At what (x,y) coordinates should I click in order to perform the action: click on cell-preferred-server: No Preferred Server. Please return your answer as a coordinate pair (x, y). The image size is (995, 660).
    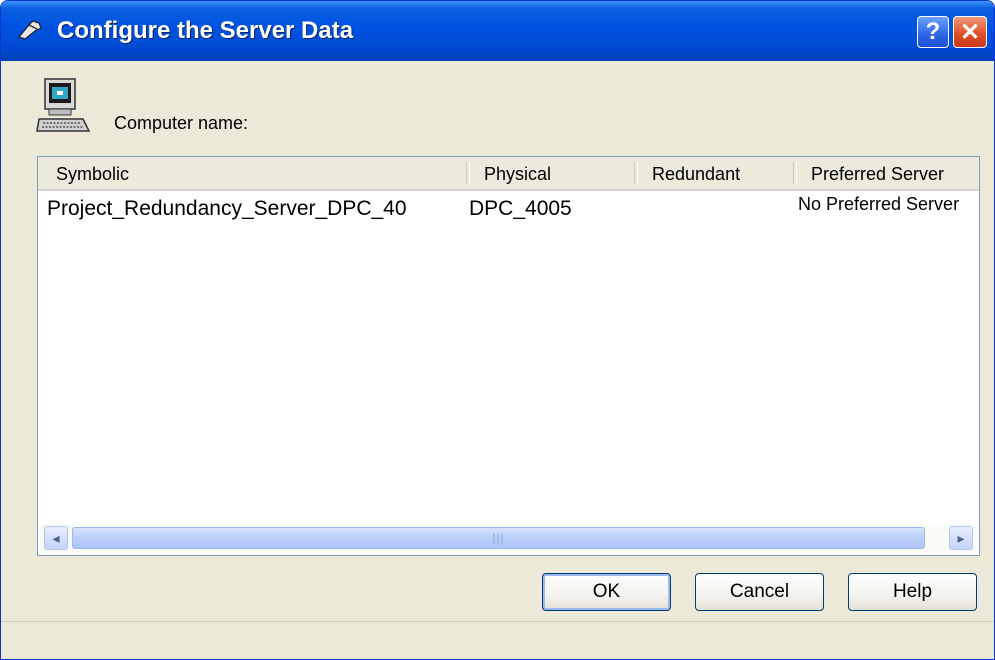
    Looking at the image, I should click on (879, 204).